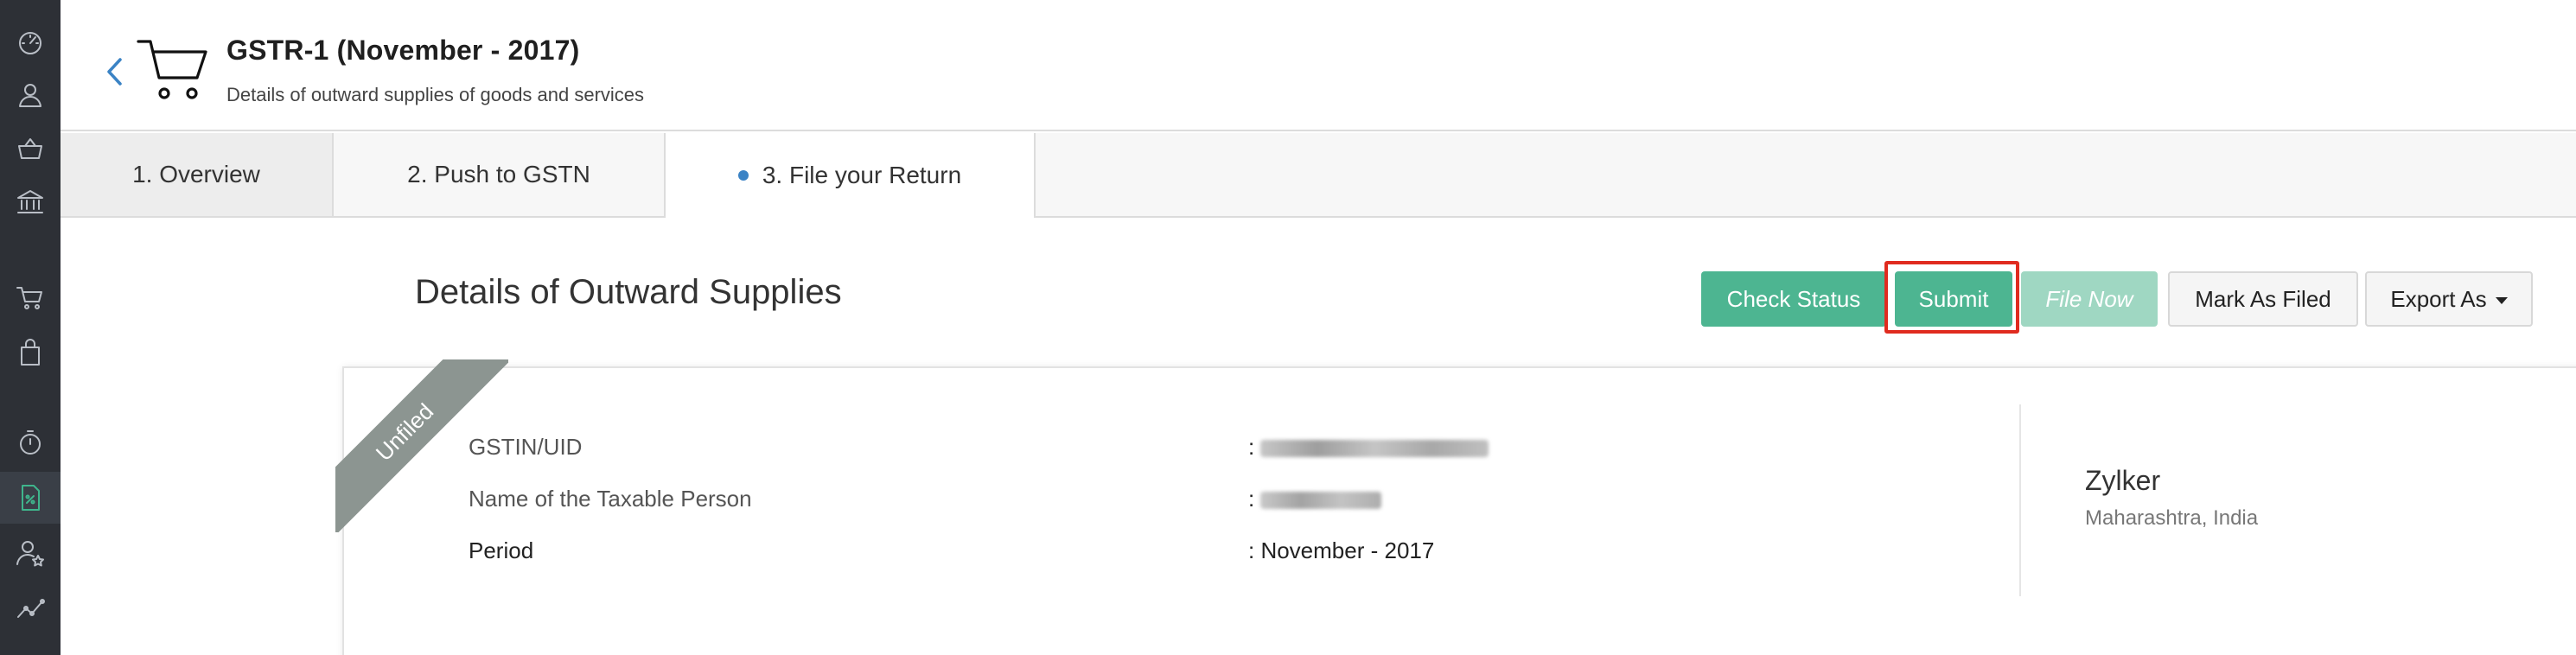 This screenshot has width=2576, height=655. I want to click on sales-cart-icon, so click(29, 298).